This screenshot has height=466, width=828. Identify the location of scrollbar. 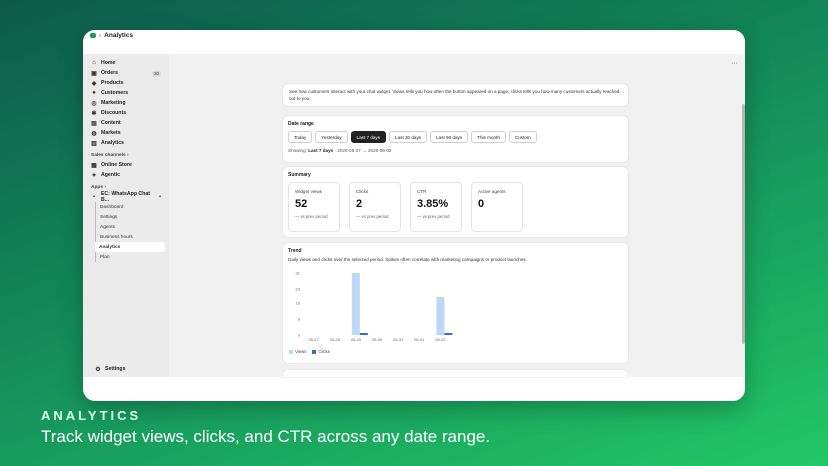
(743, 224).